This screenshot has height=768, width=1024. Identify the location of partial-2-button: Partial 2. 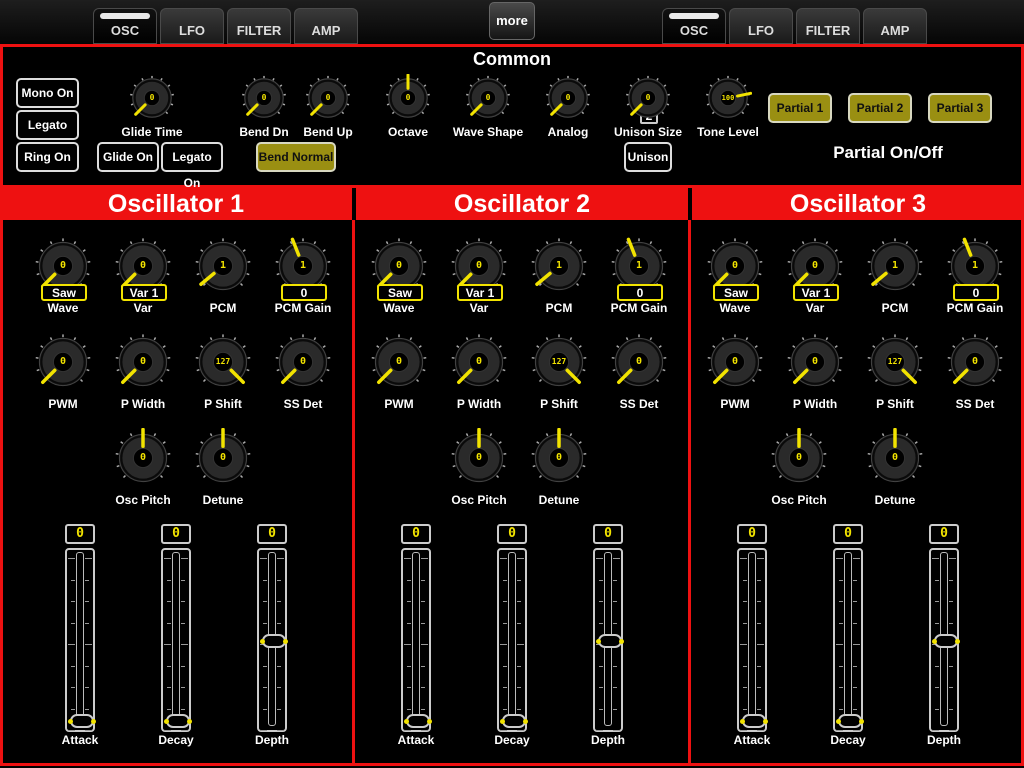
(880, 108).